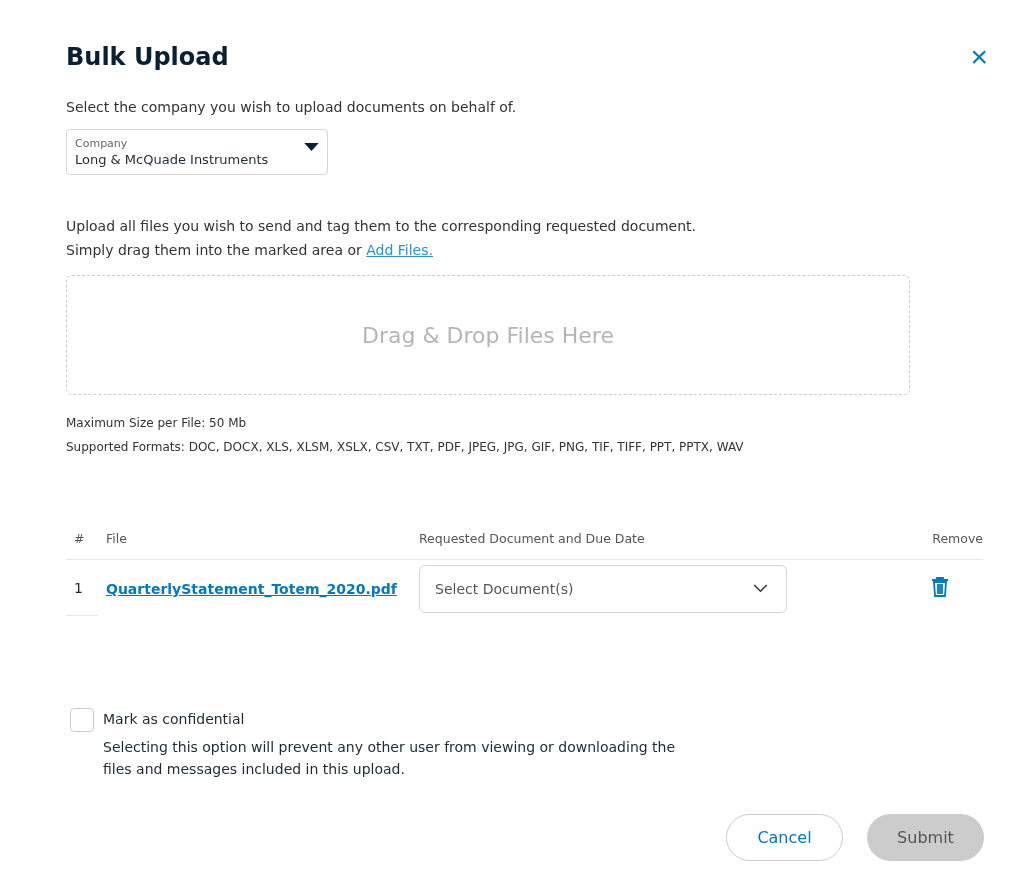 This screenshot has height=885, width=1024. Describe the element at coordinates (532, 538) in the screenshot. I see `column-header: Requested Document and Due Date` at that location.